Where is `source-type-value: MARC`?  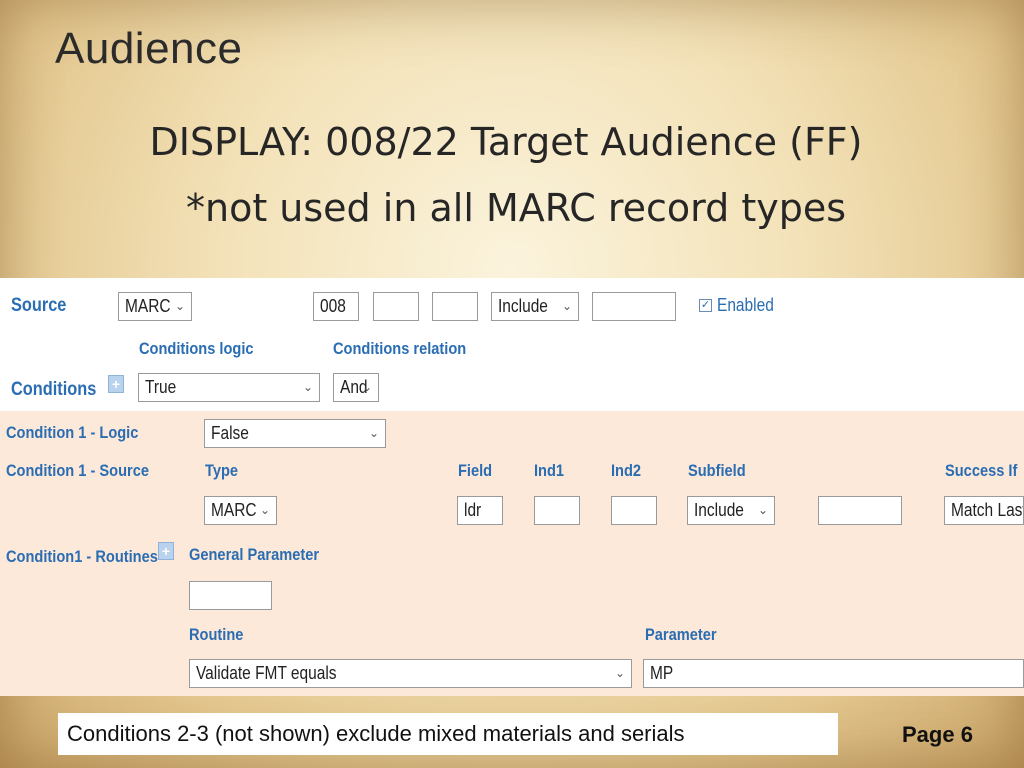
source-type-value: MARC is located at coordinates (148, 306).